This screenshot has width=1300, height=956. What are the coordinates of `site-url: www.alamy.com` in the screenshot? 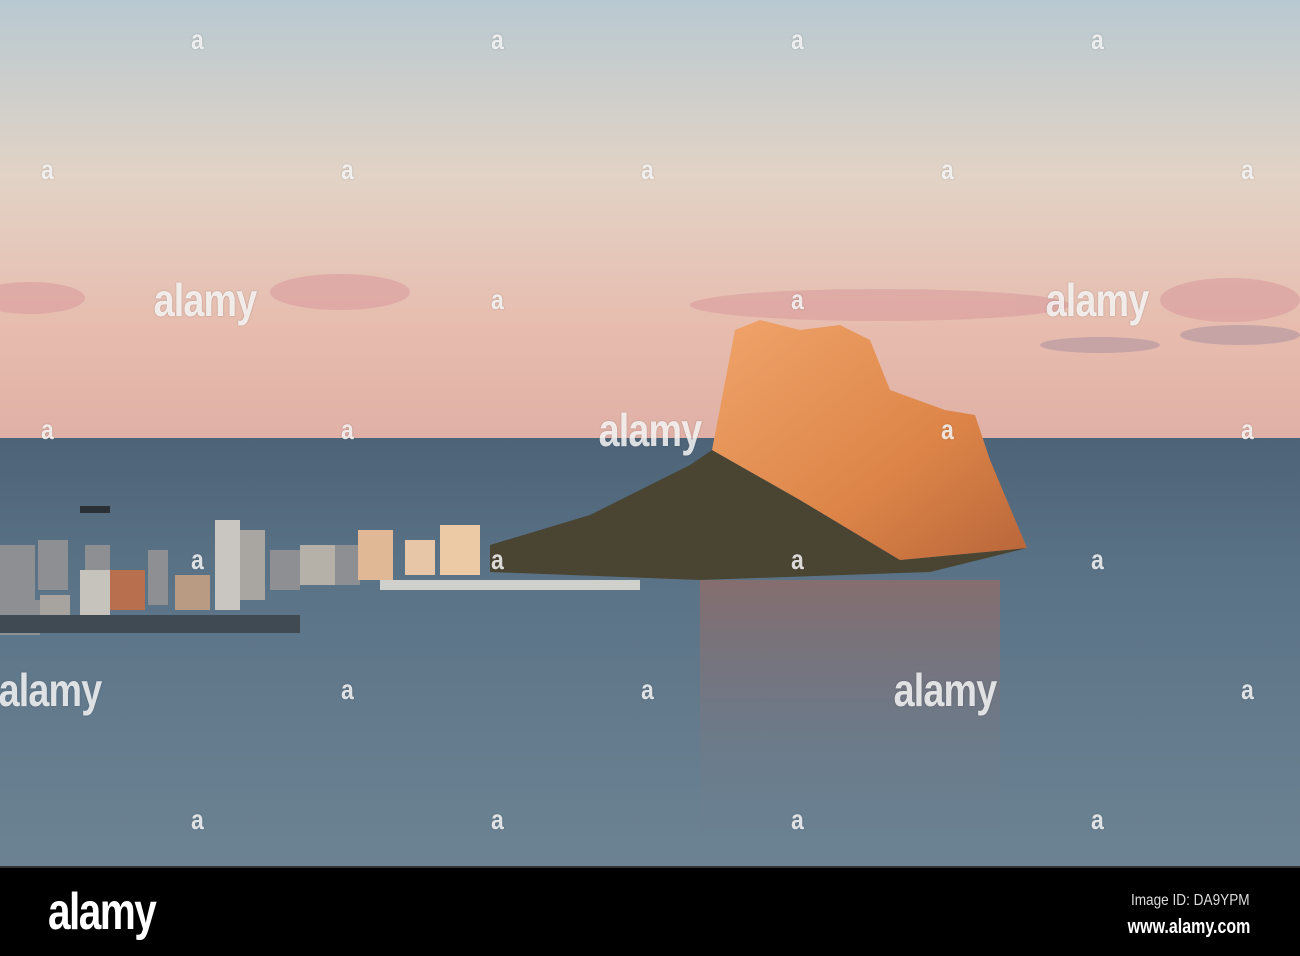 It's located at (1188, 927).